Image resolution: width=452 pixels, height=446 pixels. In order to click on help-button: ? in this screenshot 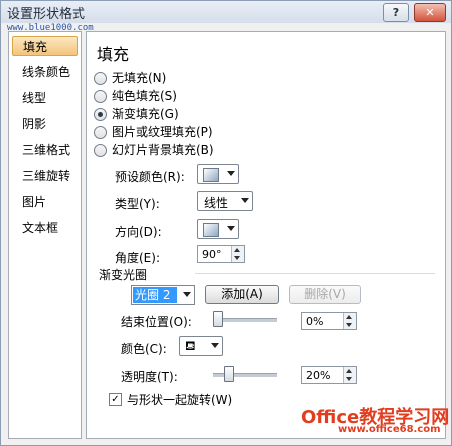, I will do `click(396, 12)`.